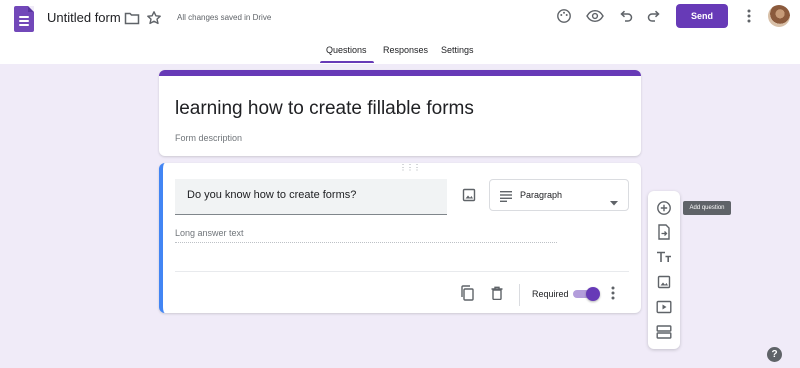 This screenshot has width=800, height=368. I want to click on star-icon, so click(154, 18).